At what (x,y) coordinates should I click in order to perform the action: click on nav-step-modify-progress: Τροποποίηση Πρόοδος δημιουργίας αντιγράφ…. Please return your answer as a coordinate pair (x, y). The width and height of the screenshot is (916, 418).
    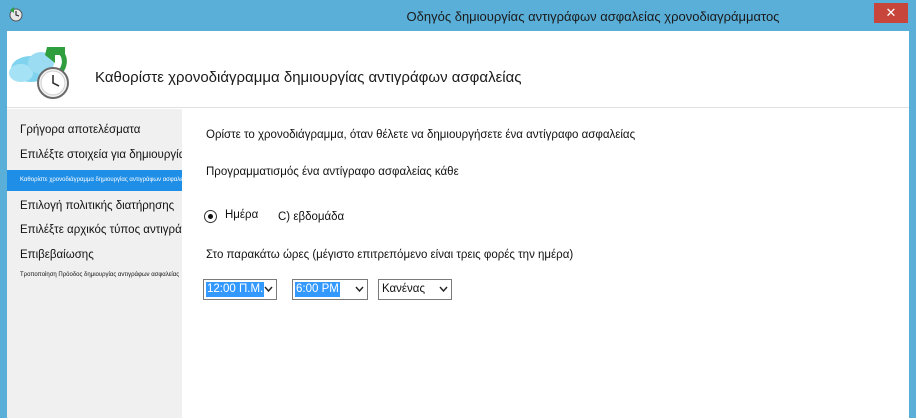
    Looking at the image, I should click on (99, 275).